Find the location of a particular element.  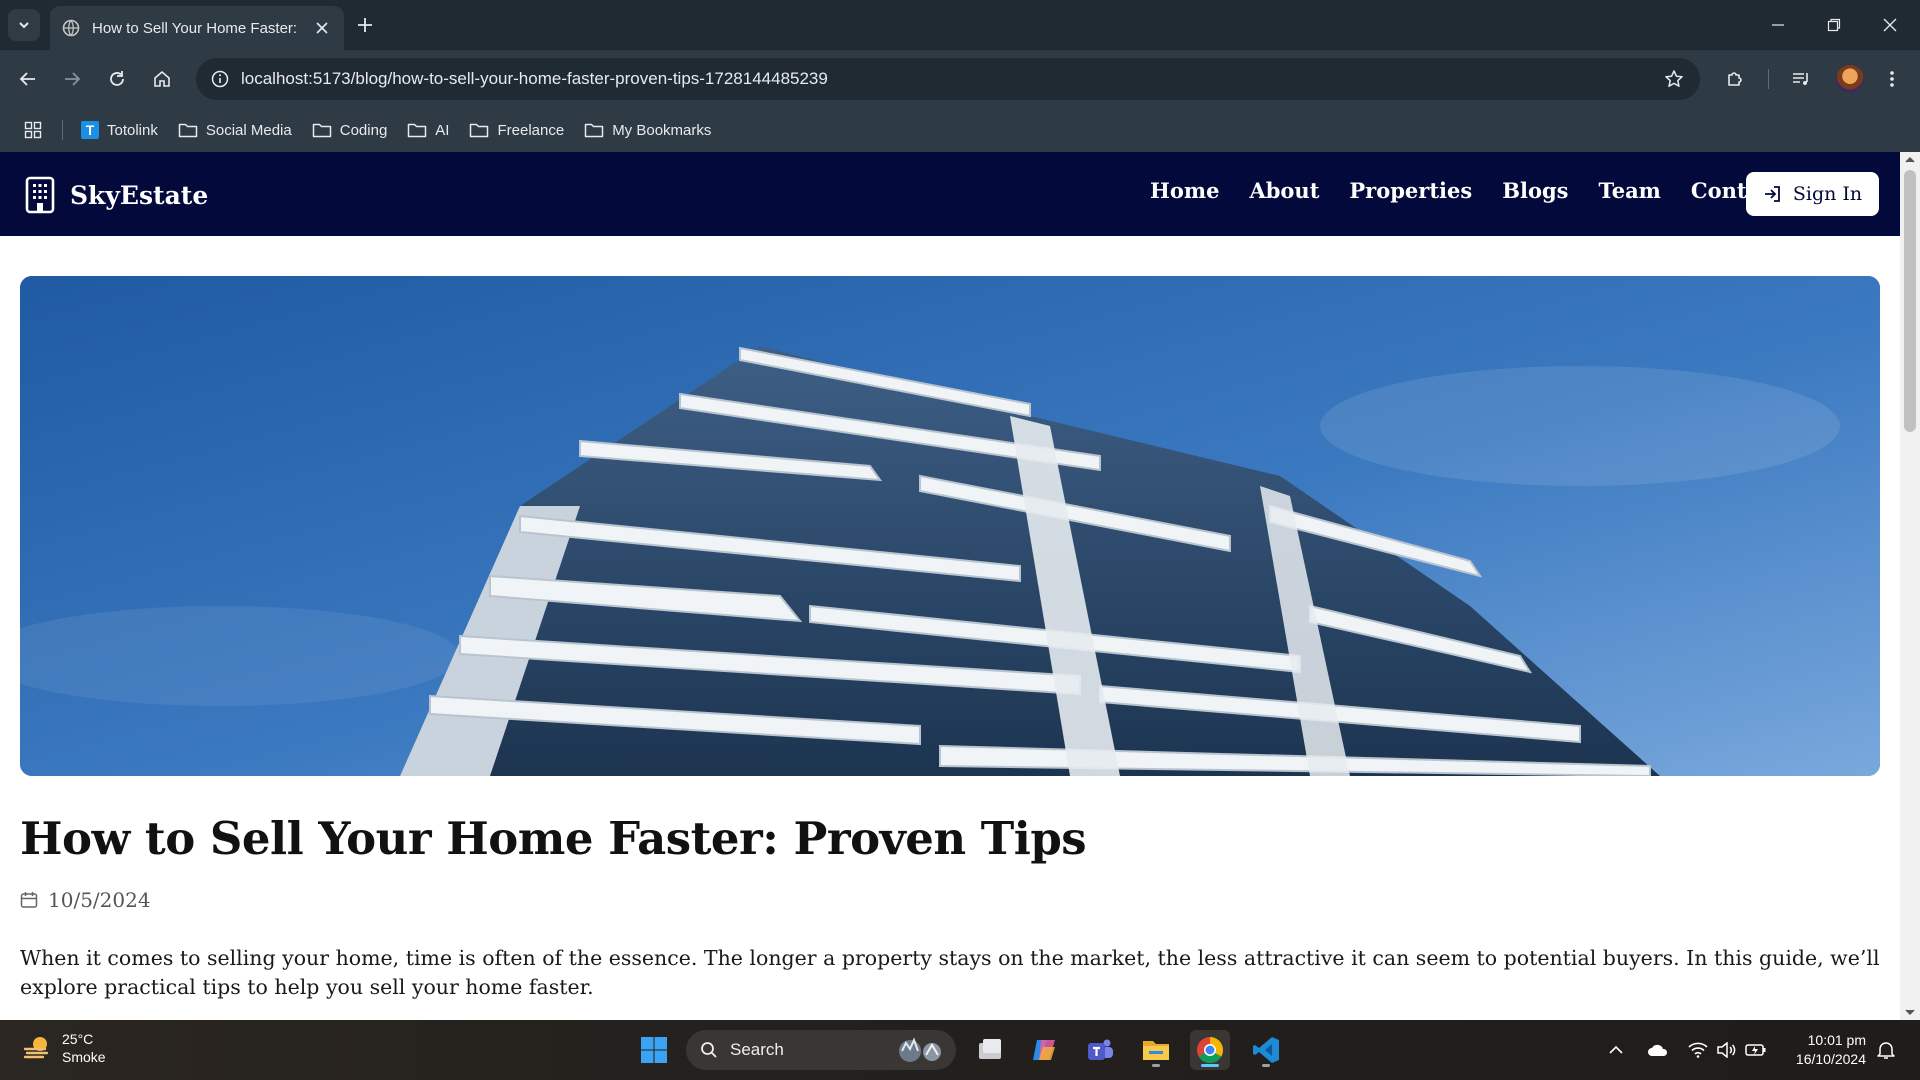

clock-date: 16/10/2024 is located at coordinates (1830, 1059).